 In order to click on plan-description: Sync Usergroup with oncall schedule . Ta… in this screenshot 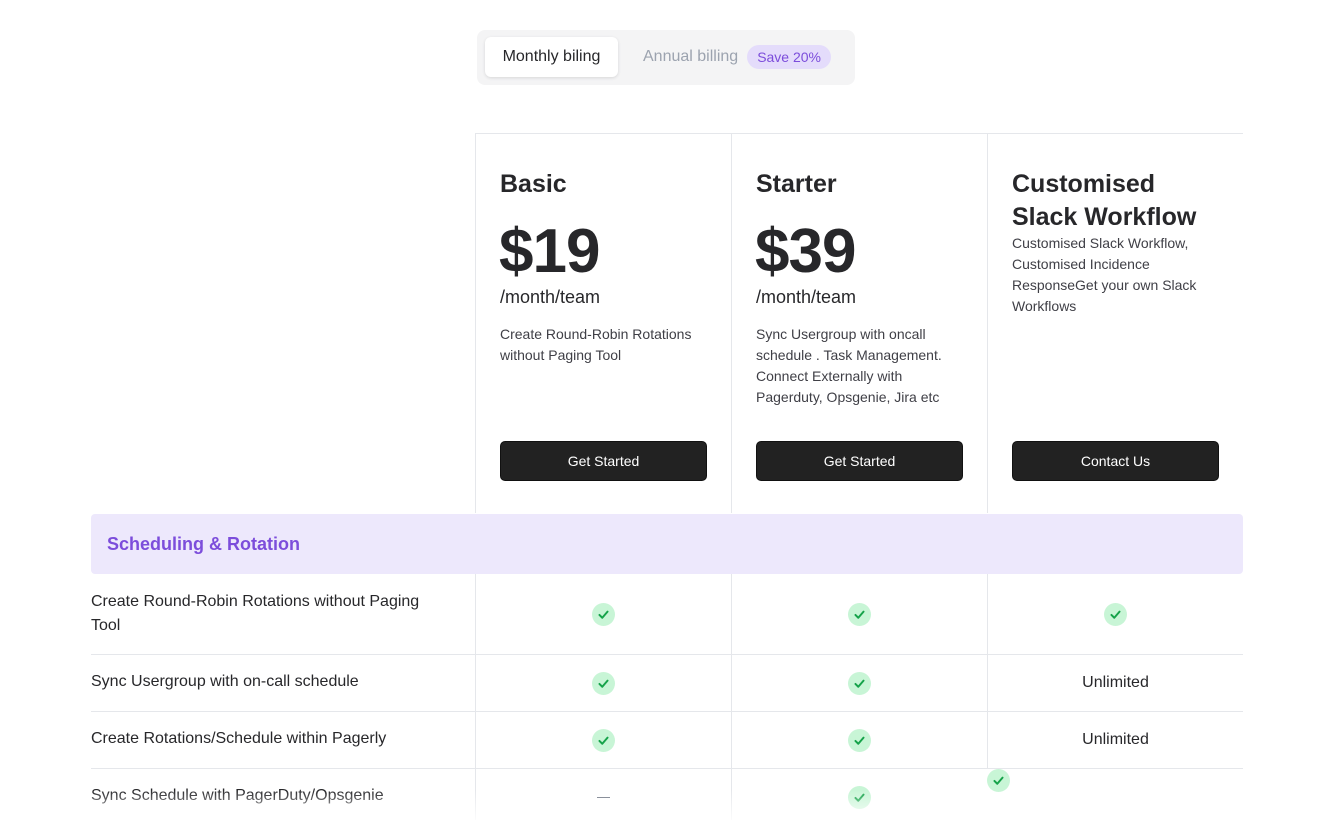, I will do `click(849, 365)`.